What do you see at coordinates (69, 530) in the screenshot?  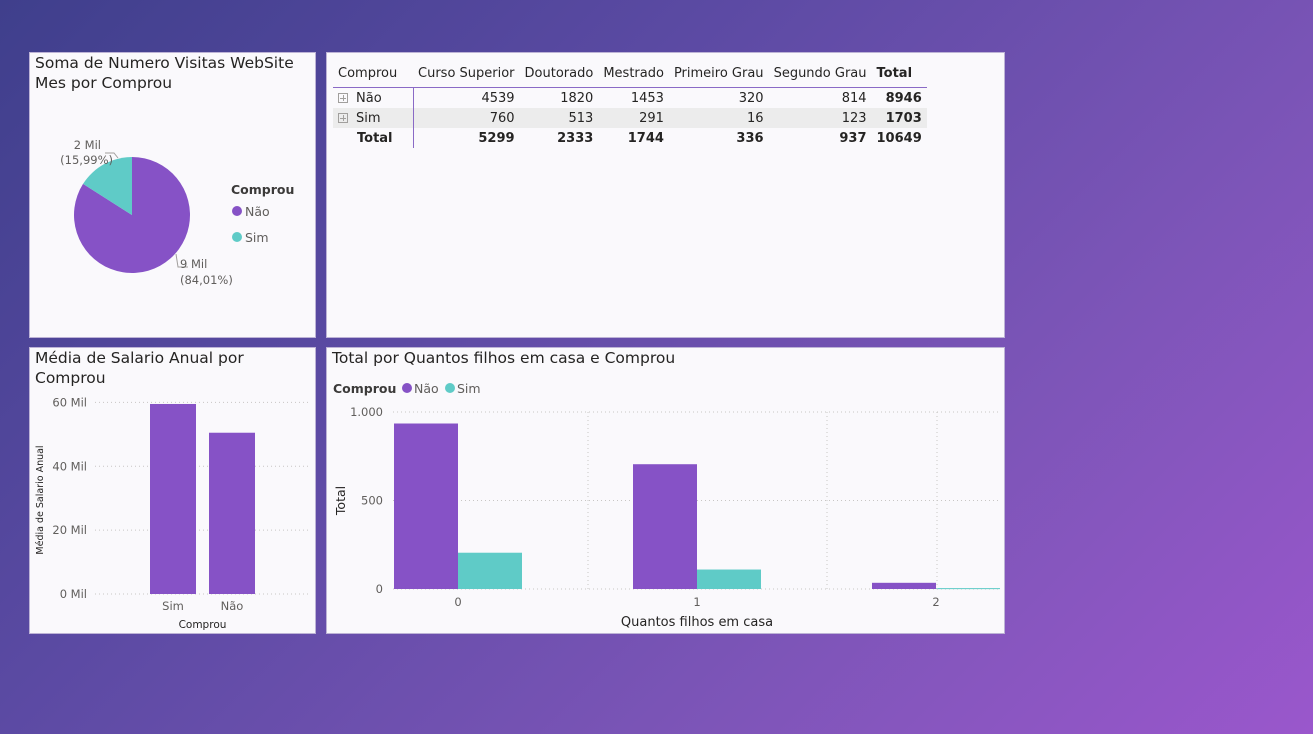 I see `salary-ytick-label: 20 Mil` at bounding box center [69, 530].